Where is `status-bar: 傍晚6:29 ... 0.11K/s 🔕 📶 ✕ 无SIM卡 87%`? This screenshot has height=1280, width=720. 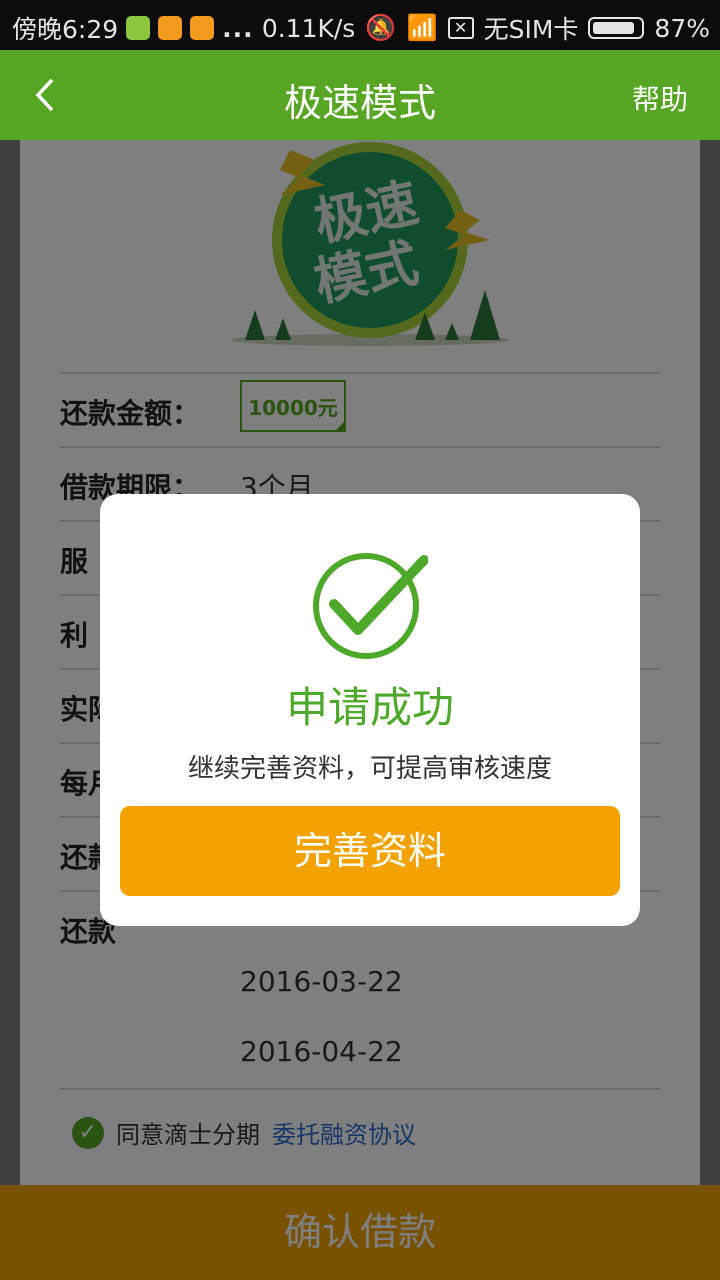
status-bar: 傍晚6:29 ... 0.11K/s 🔕 📶 ✕ 无SIM卡 87% is located at coordinates (360, 25).